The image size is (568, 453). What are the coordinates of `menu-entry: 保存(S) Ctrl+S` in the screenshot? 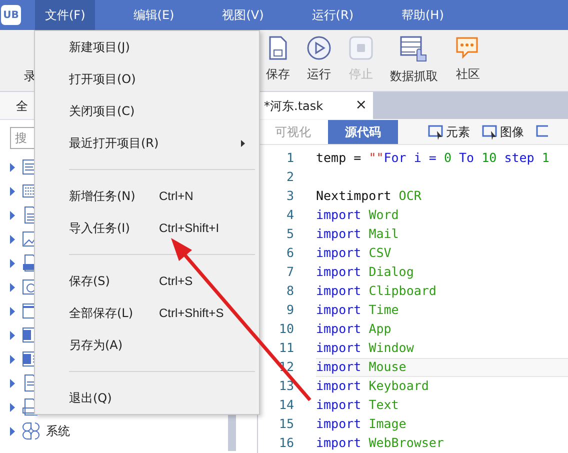 It's located at (147, 281).